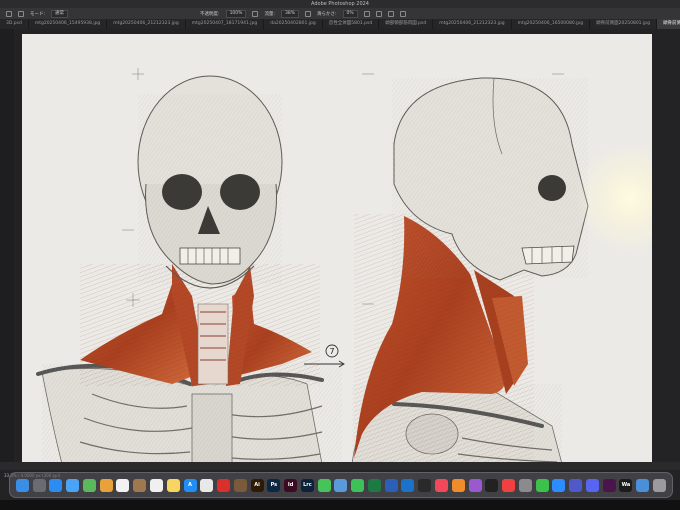  Describe the element at coordinates (307, 485) in the screenshot. I see `lightroom-icon: Lrc` at that location.